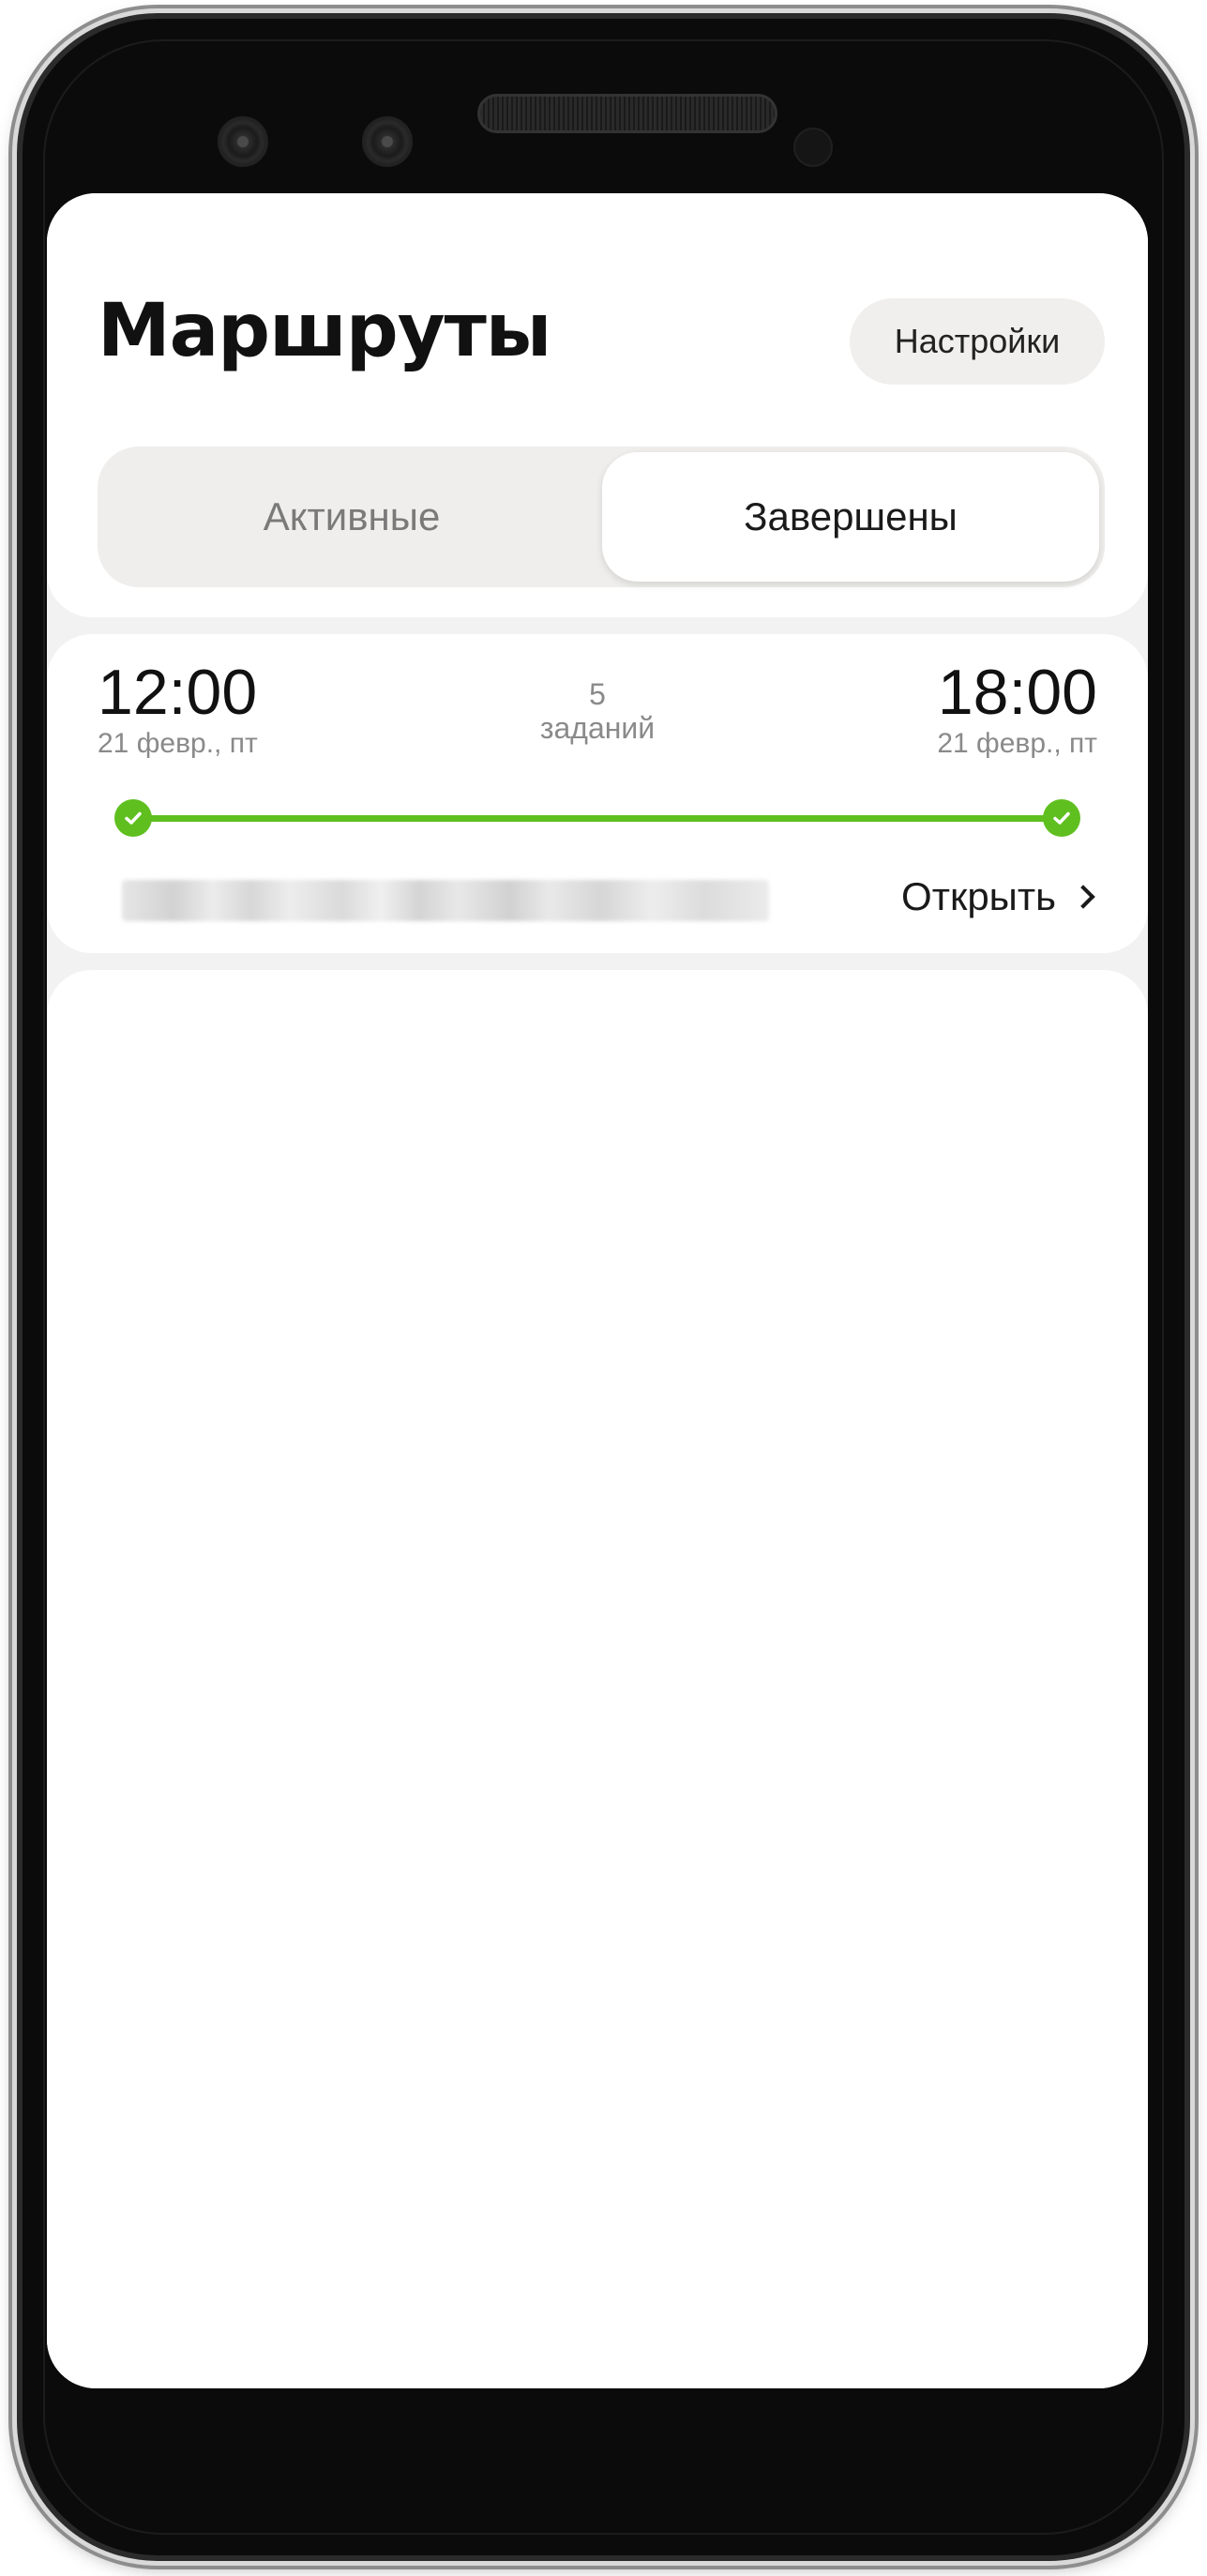 The width and height of the screenshot is (1207, 2576). I want to click on tab-completed-routes: Завершены, so click(850, 517).